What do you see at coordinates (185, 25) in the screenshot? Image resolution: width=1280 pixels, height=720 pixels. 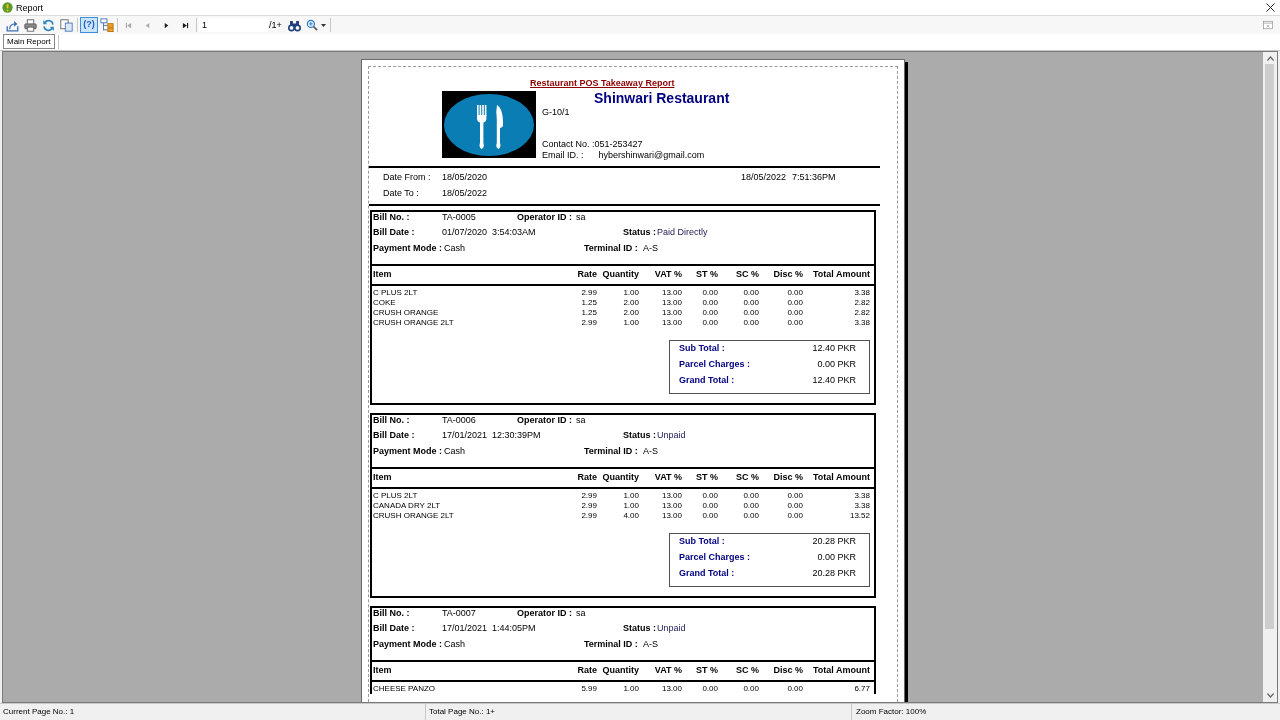 I see `skip-forward-icon` at bounding box center [185, 25].